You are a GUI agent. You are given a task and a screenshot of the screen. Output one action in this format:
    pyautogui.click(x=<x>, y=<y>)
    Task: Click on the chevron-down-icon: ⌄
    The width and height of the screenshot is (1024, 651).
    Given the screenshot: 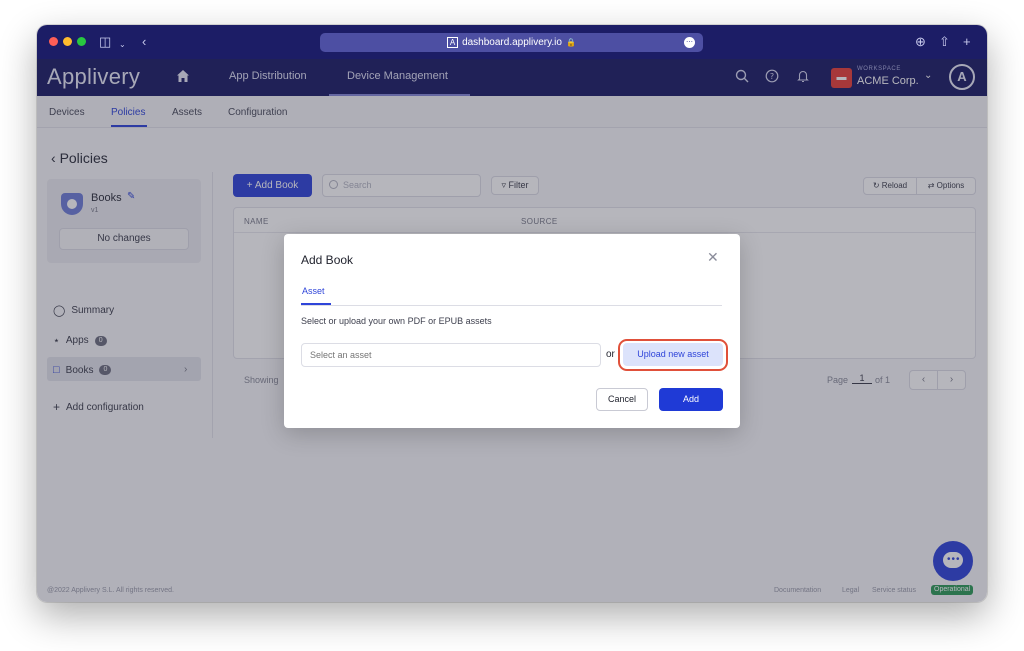 What is the action you would take?
    pyautogui.click(x=122, y=45)
    